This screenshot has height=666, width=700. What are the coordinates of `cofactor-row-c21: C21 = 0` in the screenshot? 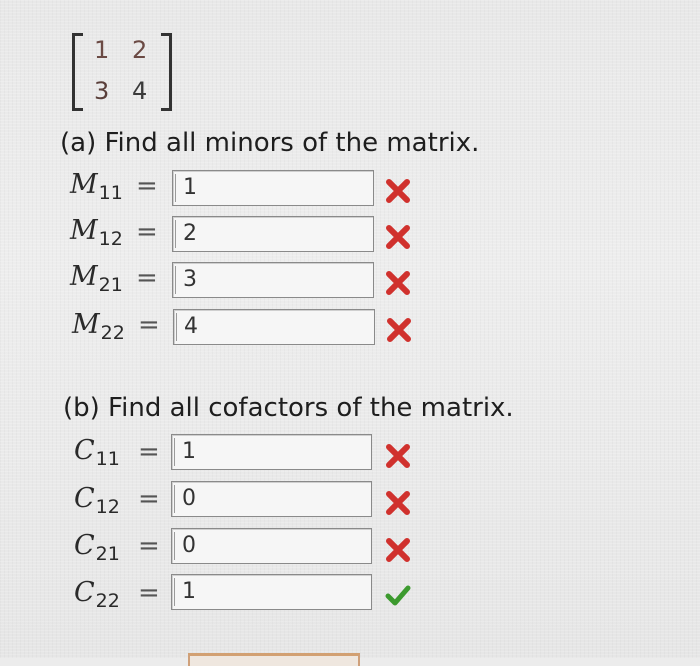 It's located at (350, 546).